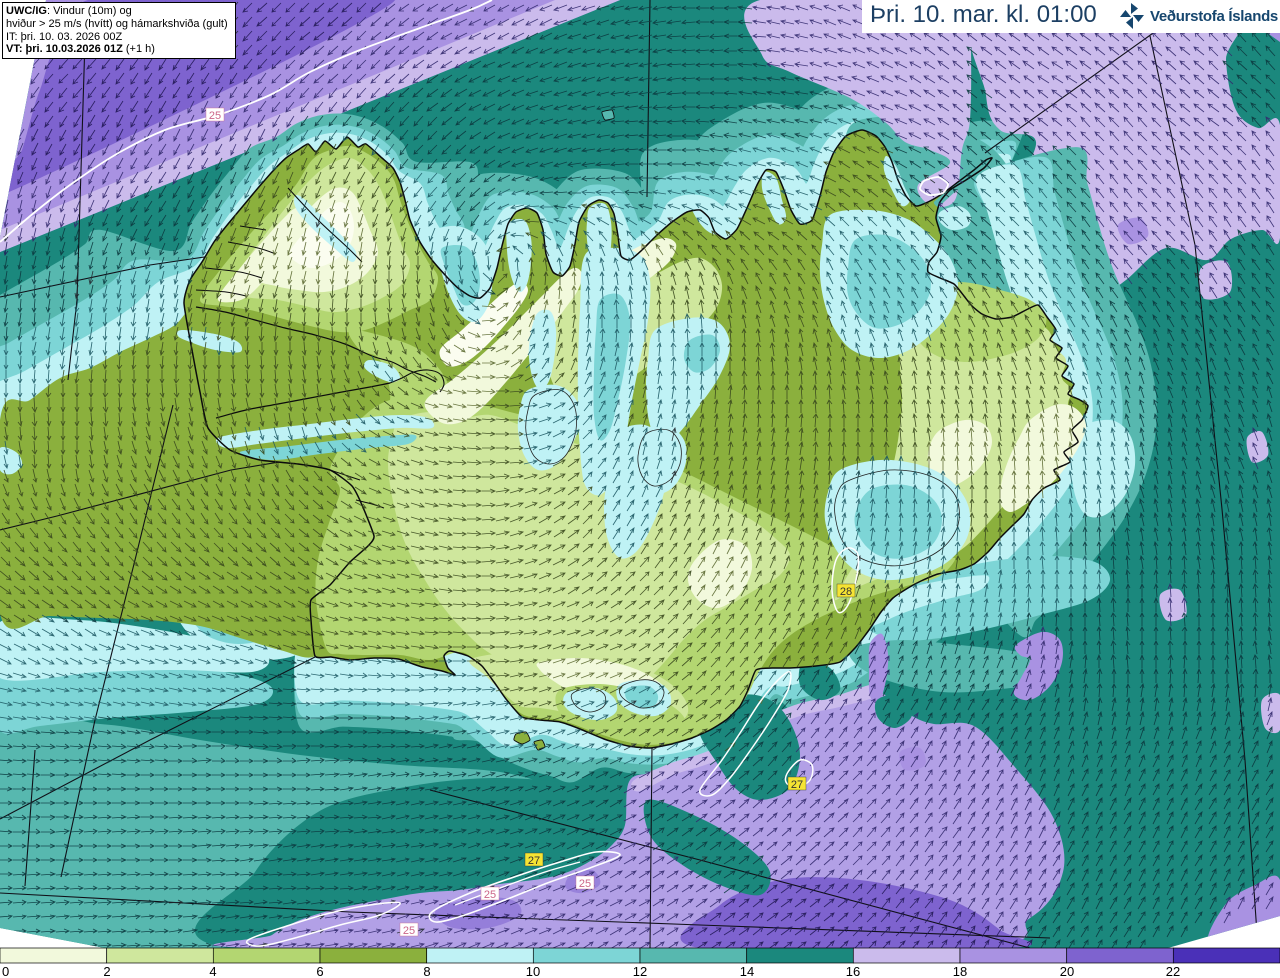  What do you see at coordinates (853, 971) in the screenshot?
I see `svg-text: 16` at bounding box center [853, 971].